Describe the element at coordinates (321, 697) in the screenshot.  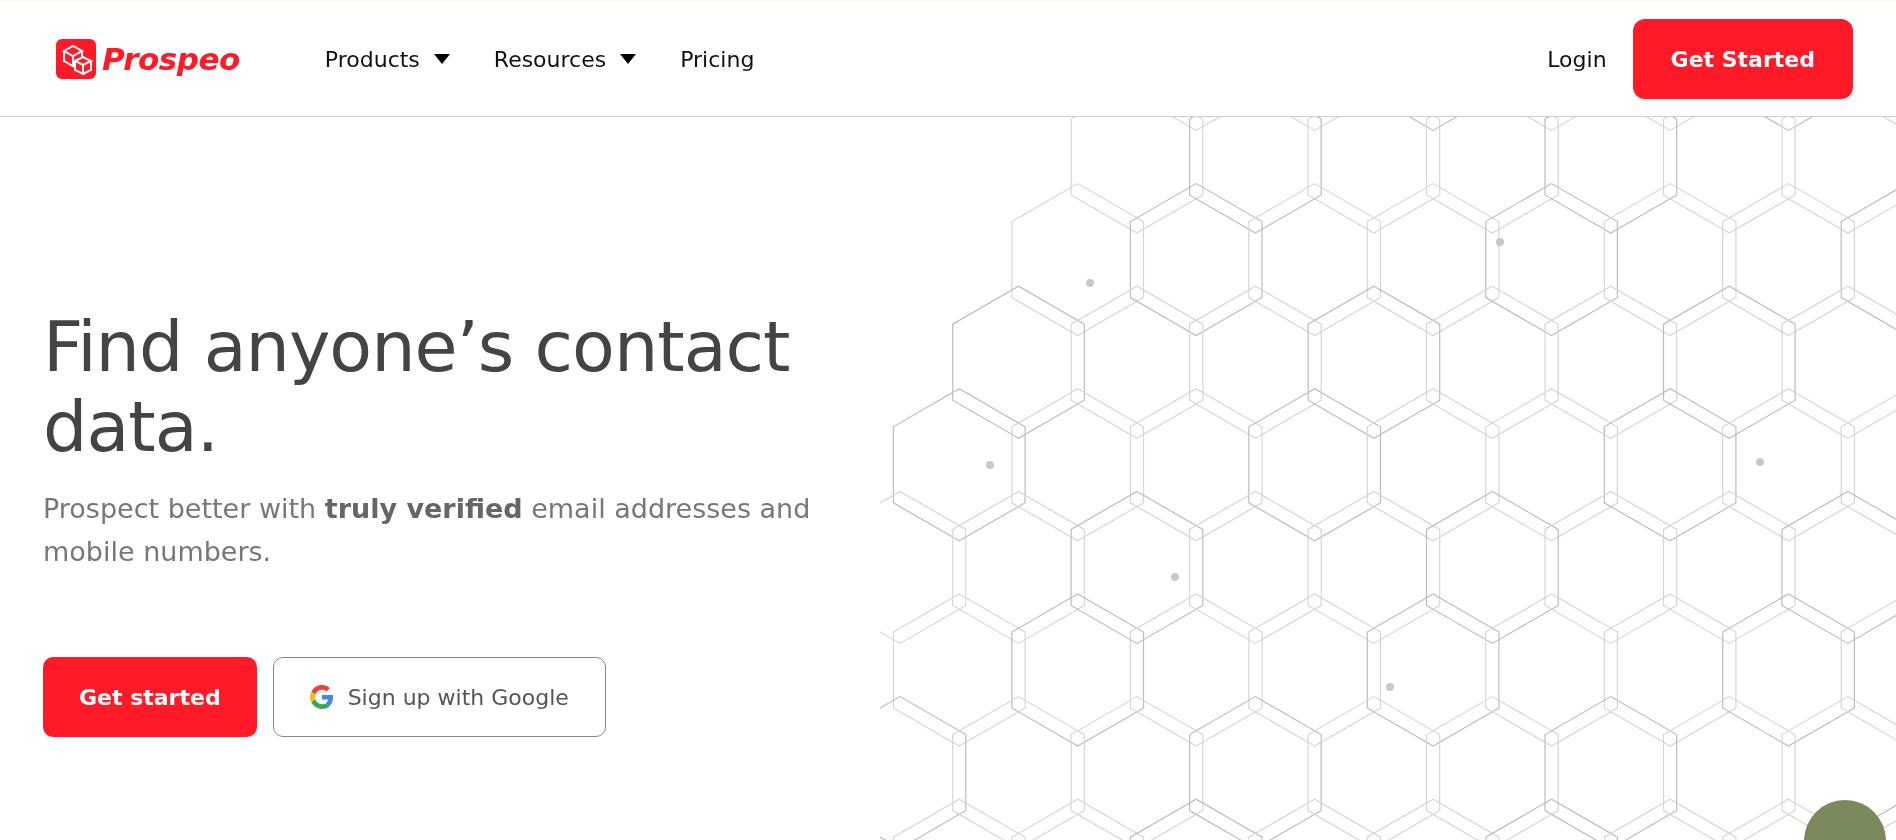
I see `google-icon` at that location.